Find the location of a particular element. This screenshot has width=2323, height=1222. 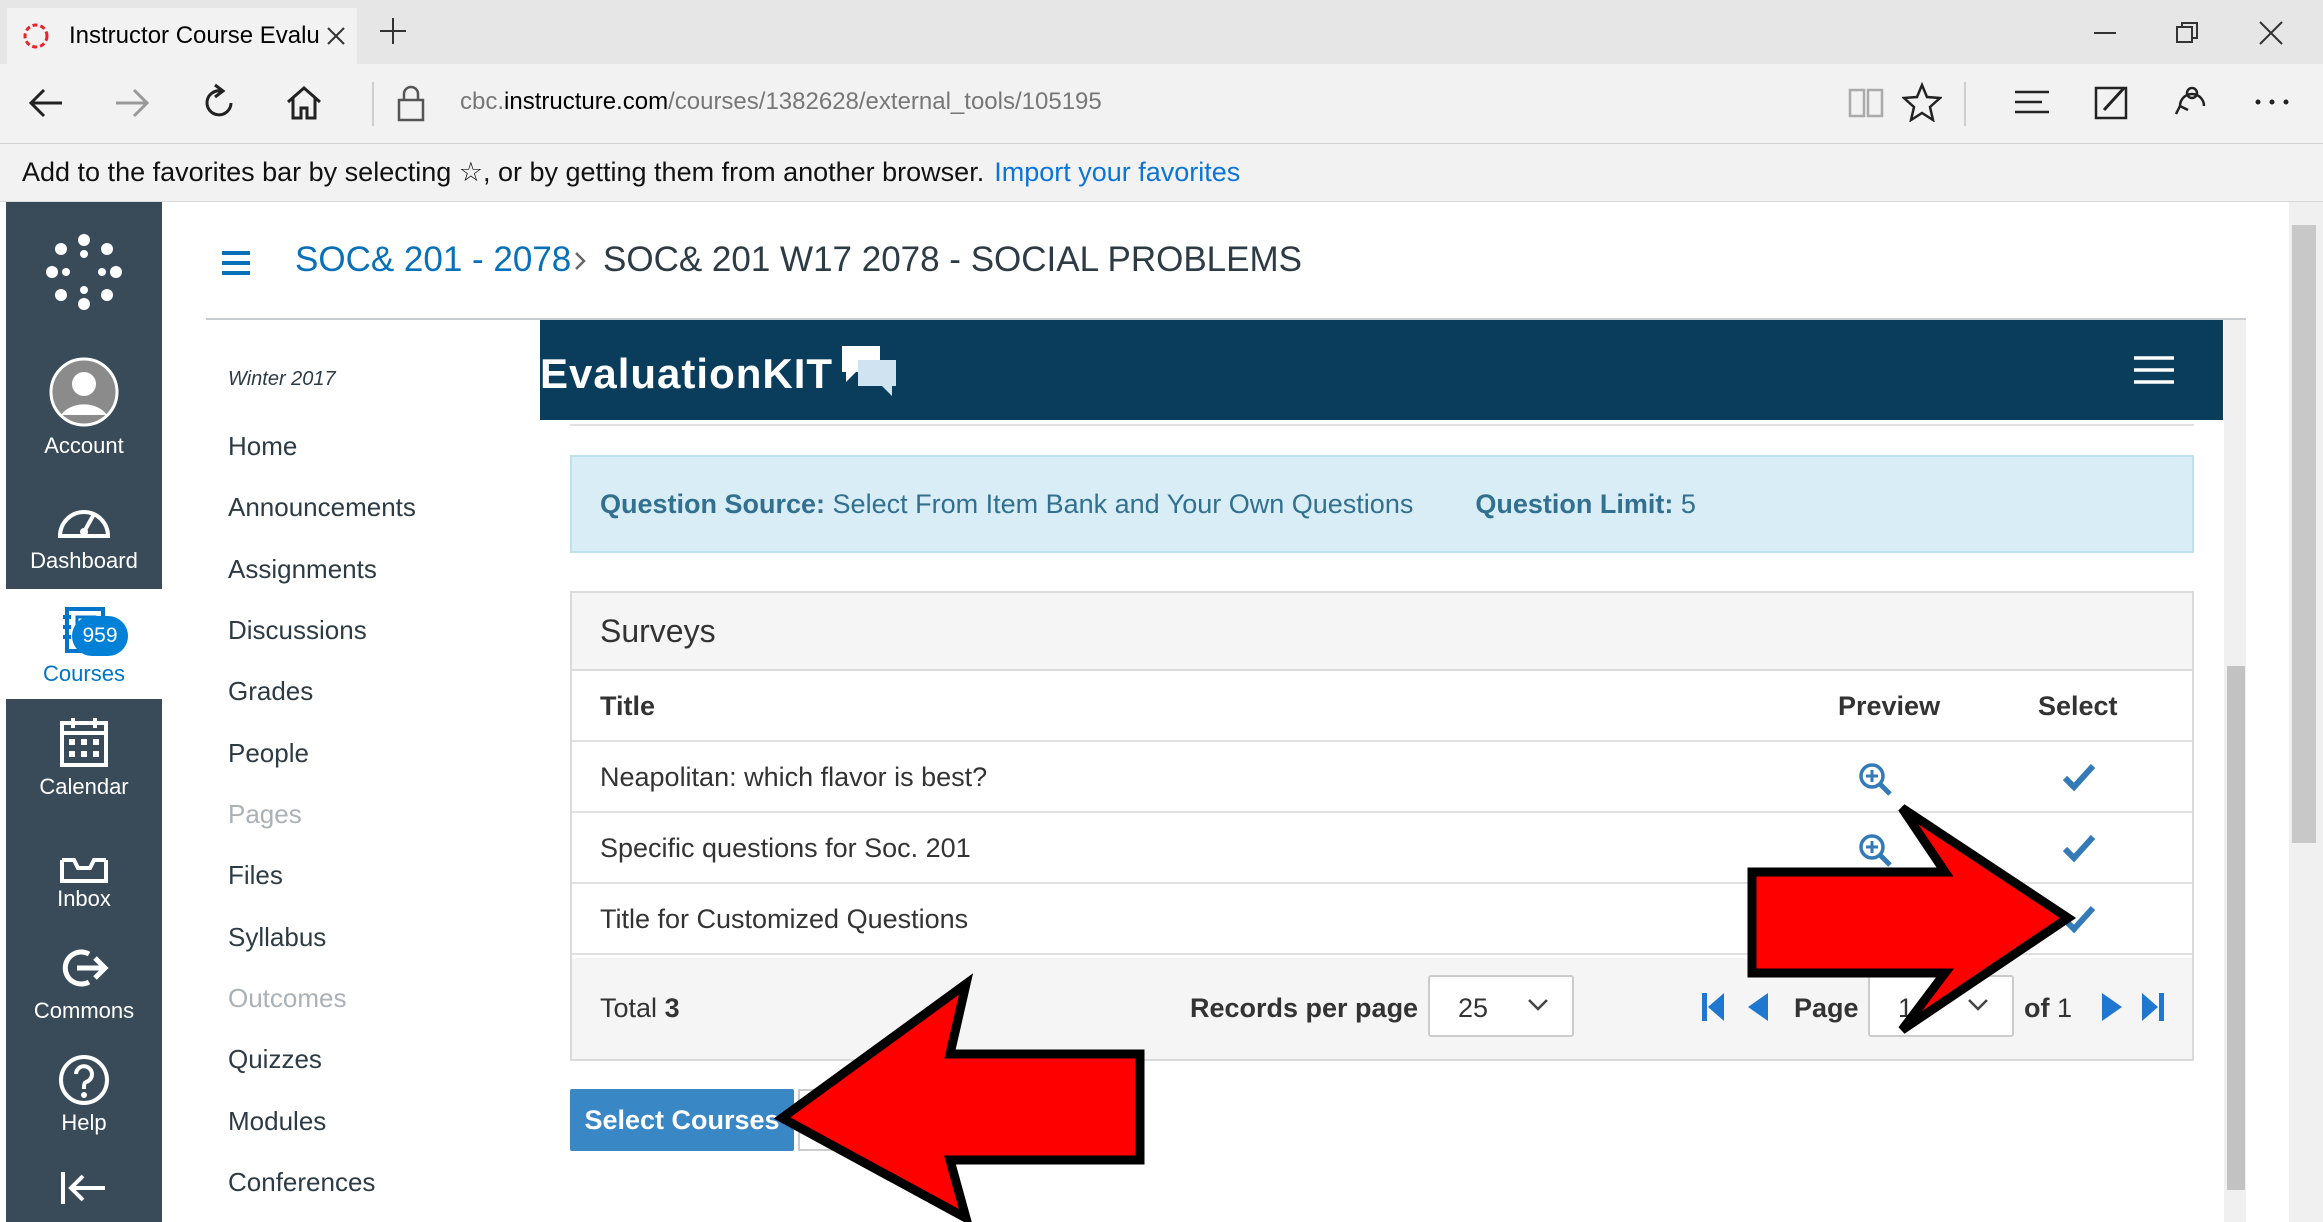

web-note-icon is located at coordinates (2112, 102).